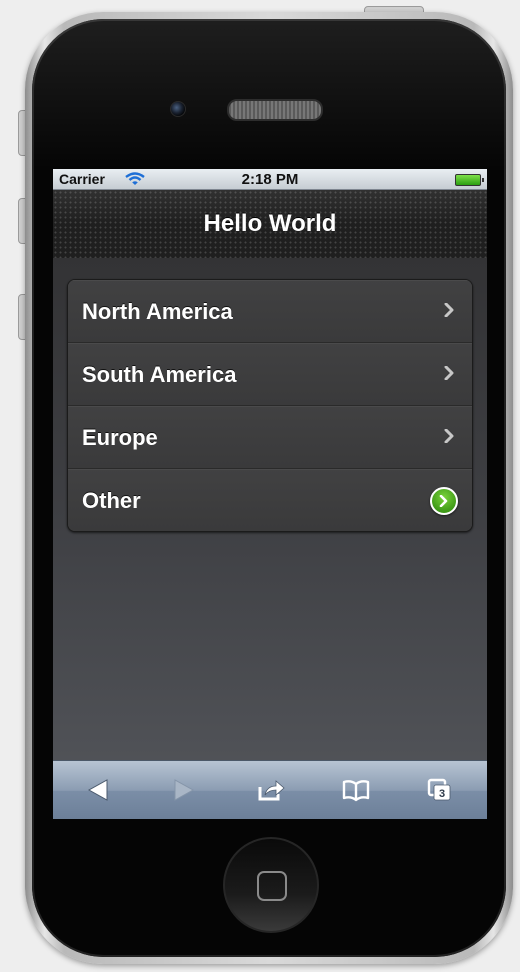  Describe the element at coordinates (275, 110) in the screenshot. I see `earpiece-speaker` at that location.